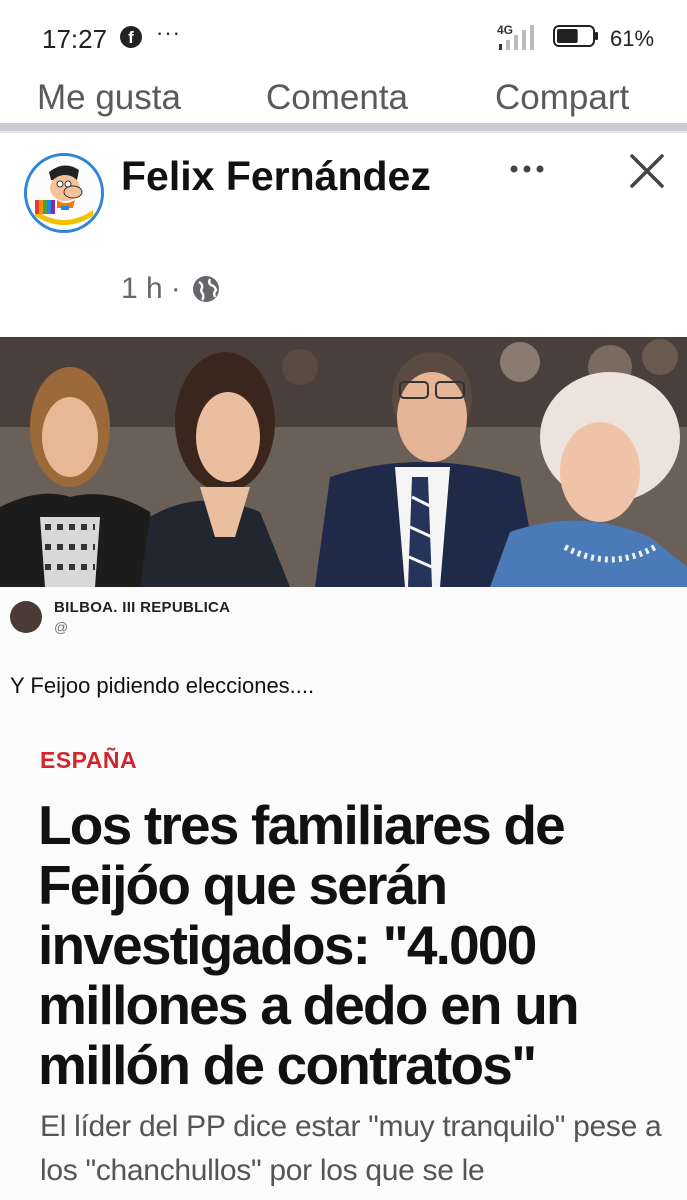 The width and height of the screenshot is (687, 1200). I want to click on globe-icon, so click(205, 289).